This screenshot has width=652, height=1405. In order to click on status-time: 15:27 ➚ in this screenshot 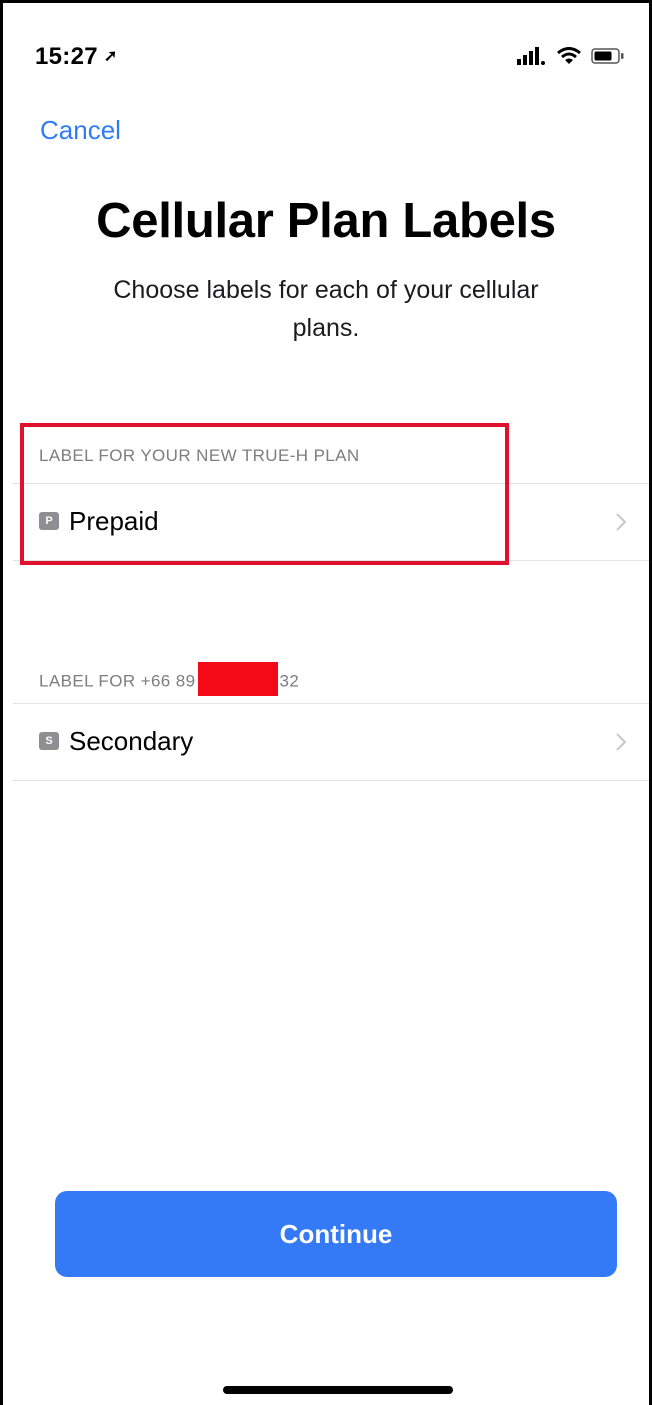, I will do `click(76, 57)`.